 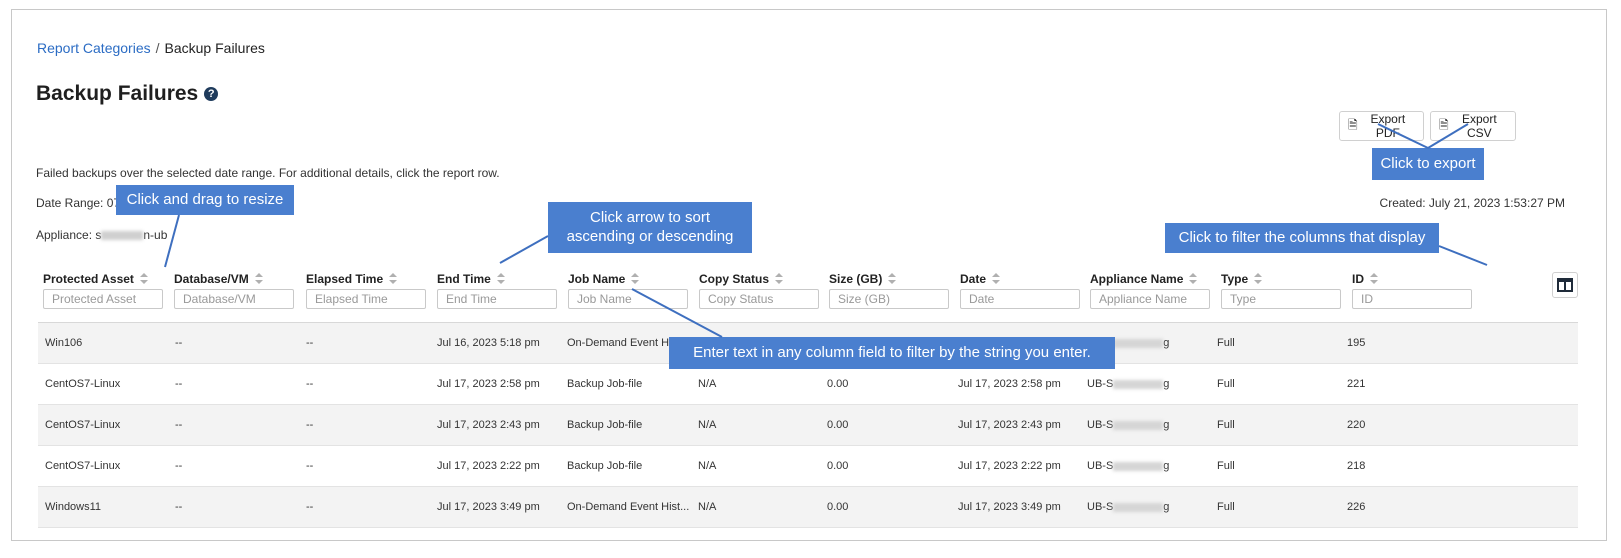 What do you see at coordinates (1281, 299) in the screenshot?
I see `column-filter-type` at bounding box center [1281, 299].